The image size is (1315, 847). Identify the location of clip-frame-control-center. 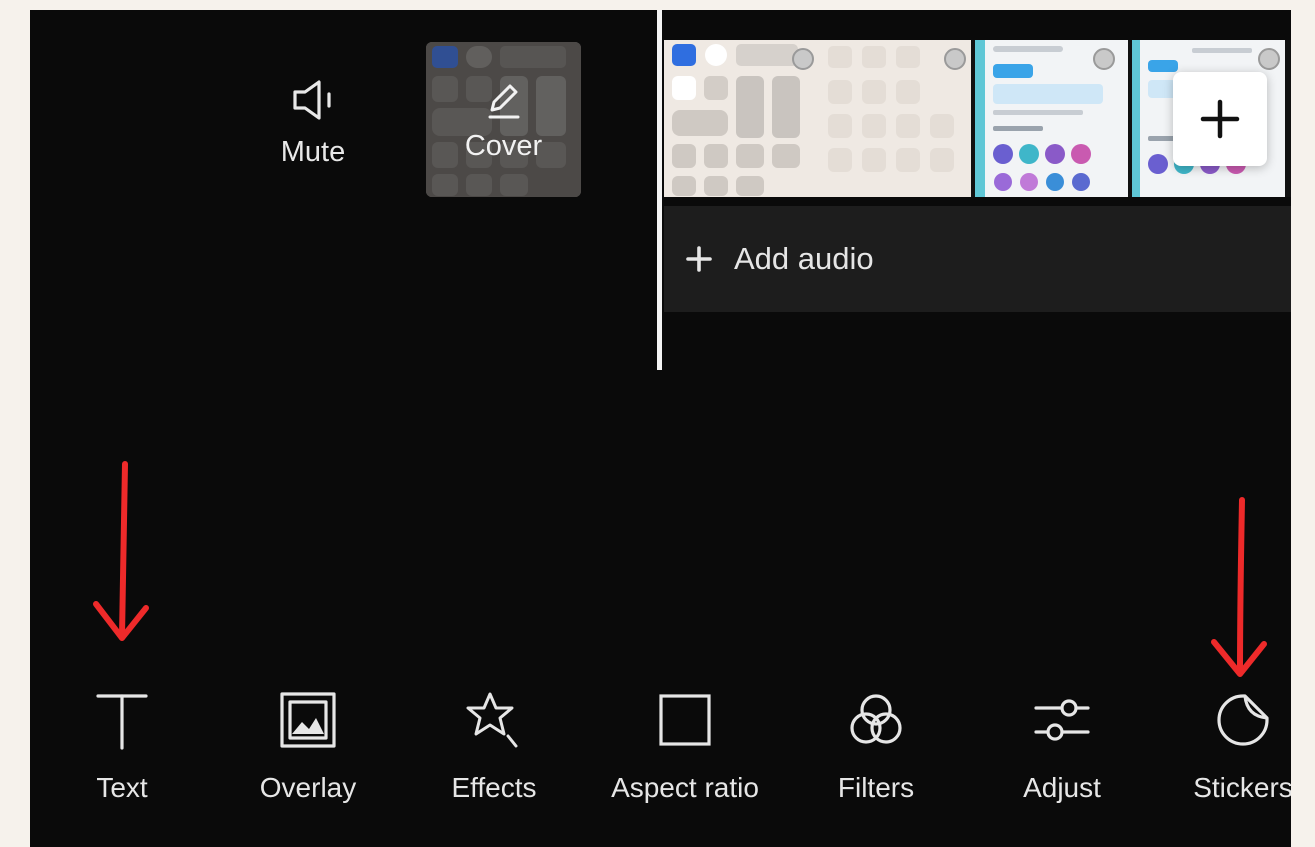
(817, 118).